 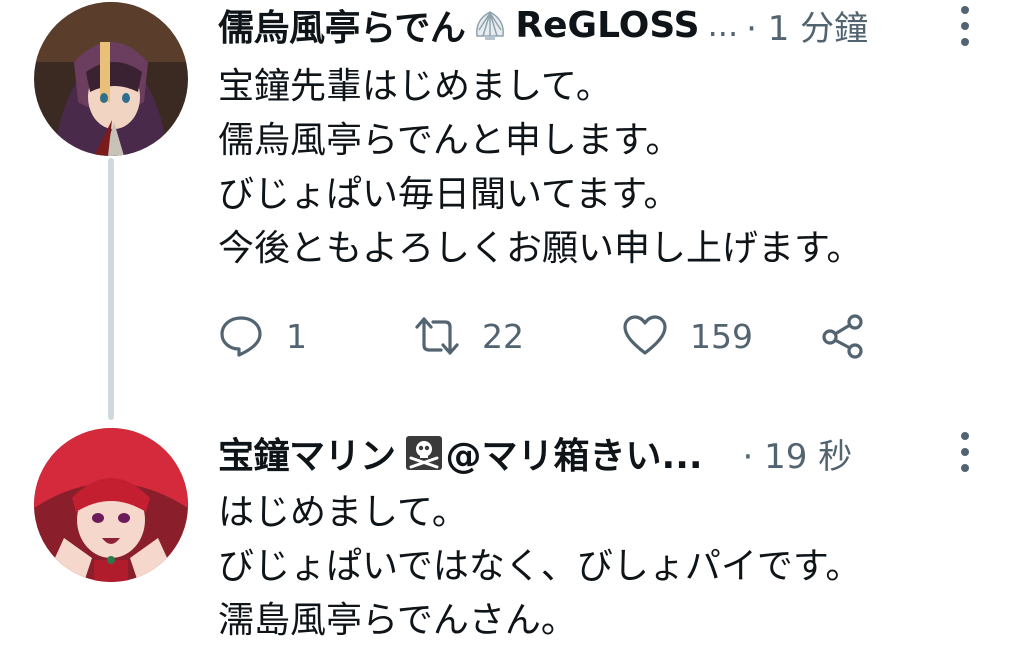 I want to click on tweet-text-line: びじょぱいではなく、びしょパイです。, so click(x=540, y=566).